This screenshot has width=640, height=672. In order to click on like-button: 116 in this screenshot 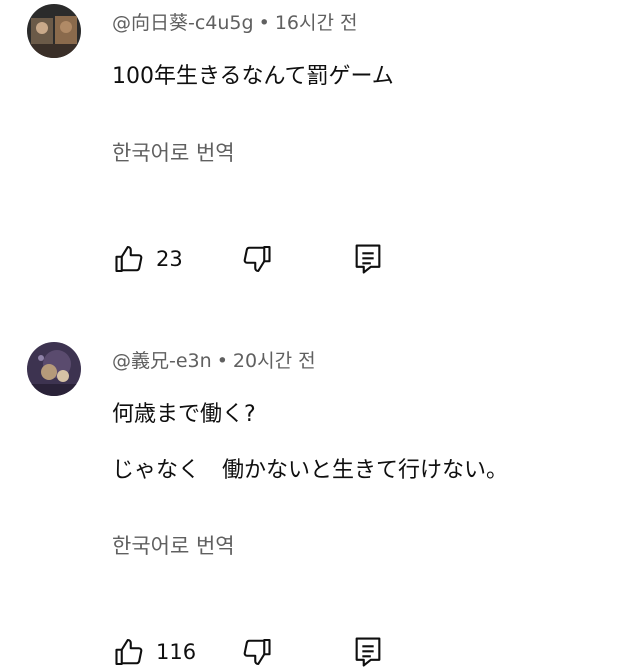, I will do `click(154, 652)`.